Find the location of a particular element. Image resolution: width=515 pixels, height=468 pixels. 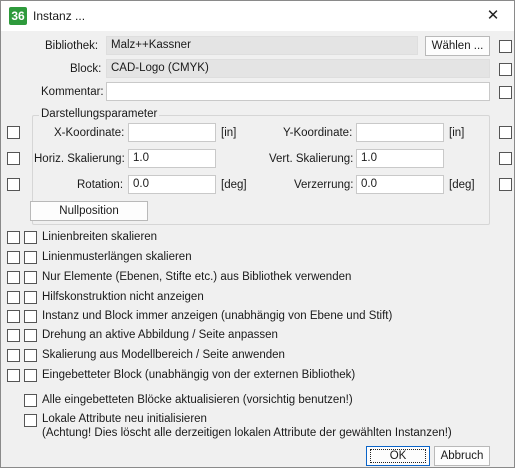

library-field: Malz++Kassner is located at coordinates (262, 45).